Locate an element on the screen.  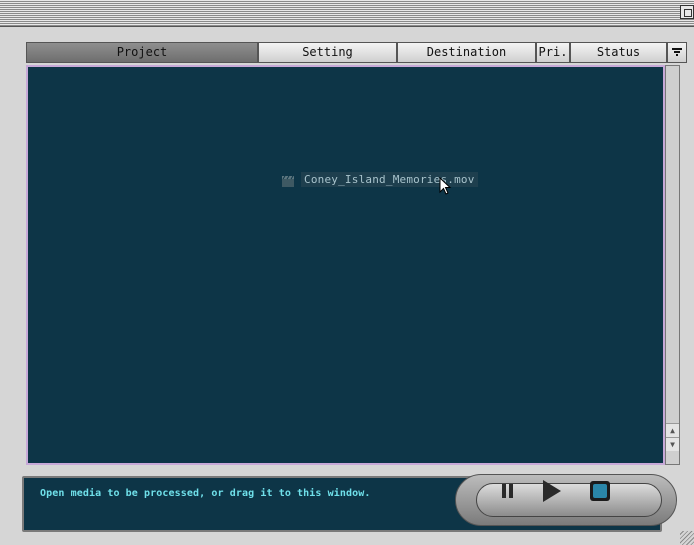
transport-controls is located at coordinates (566, 500).